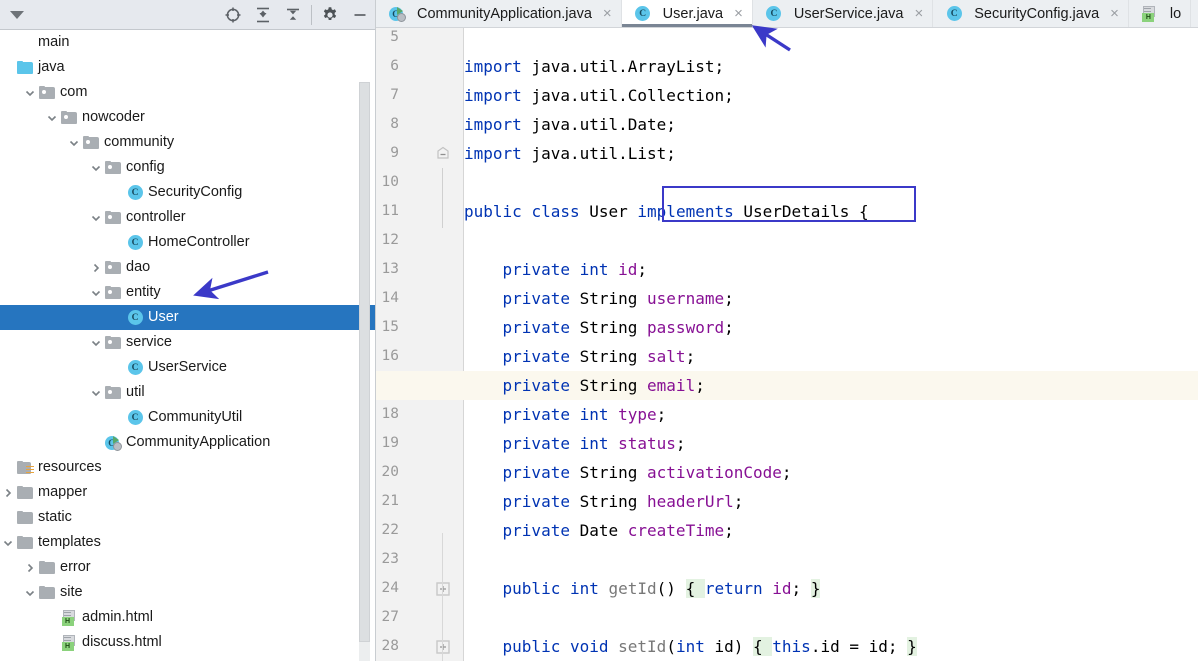 This screenshot has width=1198, height=661. Describe the element at coordinates (831, 501) in the screenshot. I see `code-line-21: private String headerUrl;` at that location.